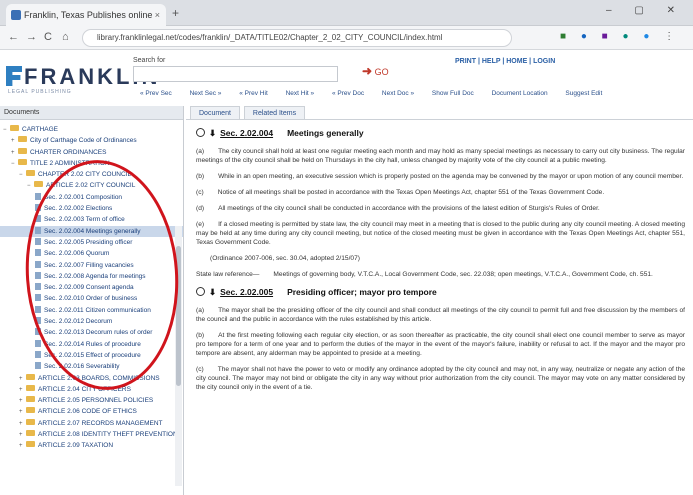 The width and height of the screenshot is (693, 495). Describe the element at coordinates (91, 423) in the screenshot. I see `tree-folder-item: + ARTICLE 2.07 RECORDS MANAGEMENT` at that location.